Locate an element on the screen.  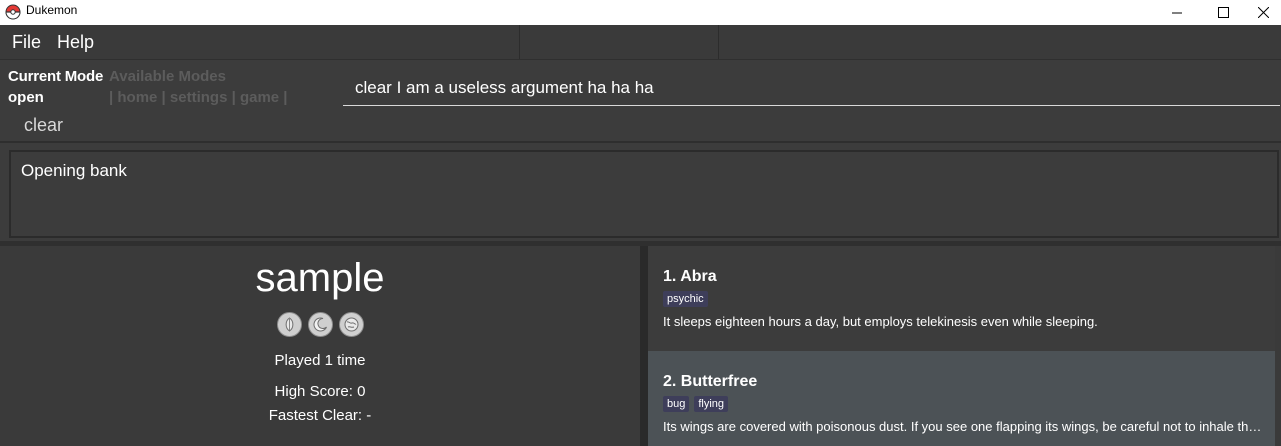
moon-badge-icon is located at coordinates (320, 324).